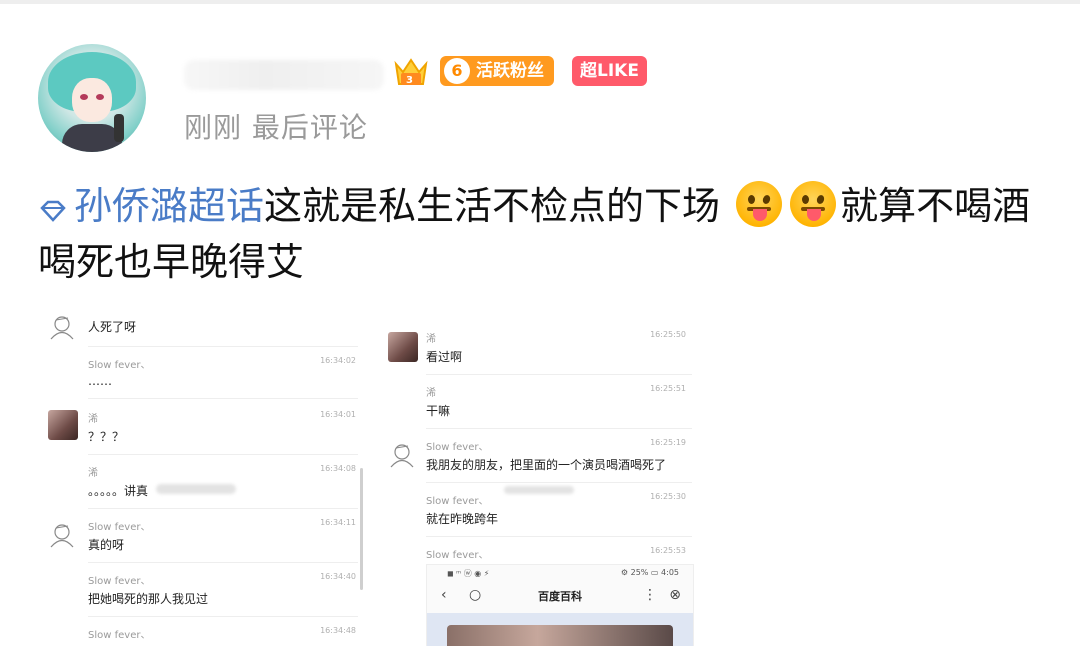  I want to click on message-time: 16:25:30, so click(668, 496).